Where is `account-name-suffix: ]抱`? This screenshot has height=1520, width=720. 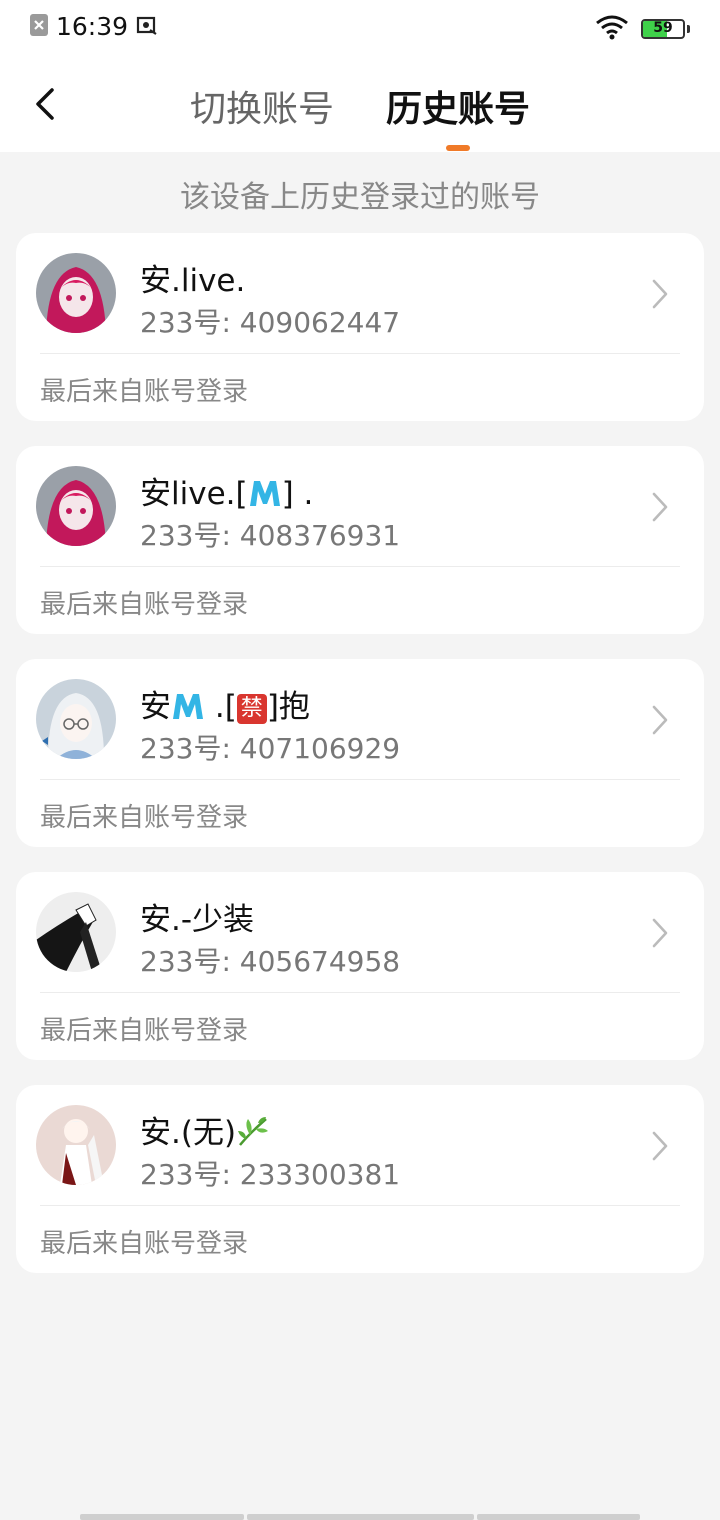 account-name-suffix: ]抱 is located at coordinates (288, 707).